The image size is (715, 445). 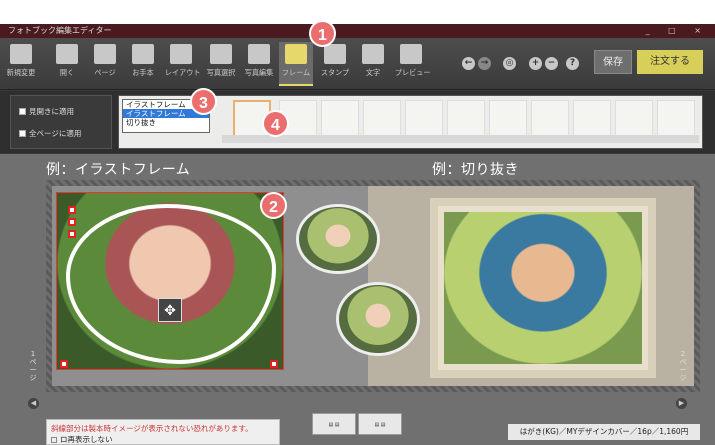 What do you see at coordinates (296, 72) in the screenshot?
I see `tool-label: フレーム` at bounding box center [296, 72].